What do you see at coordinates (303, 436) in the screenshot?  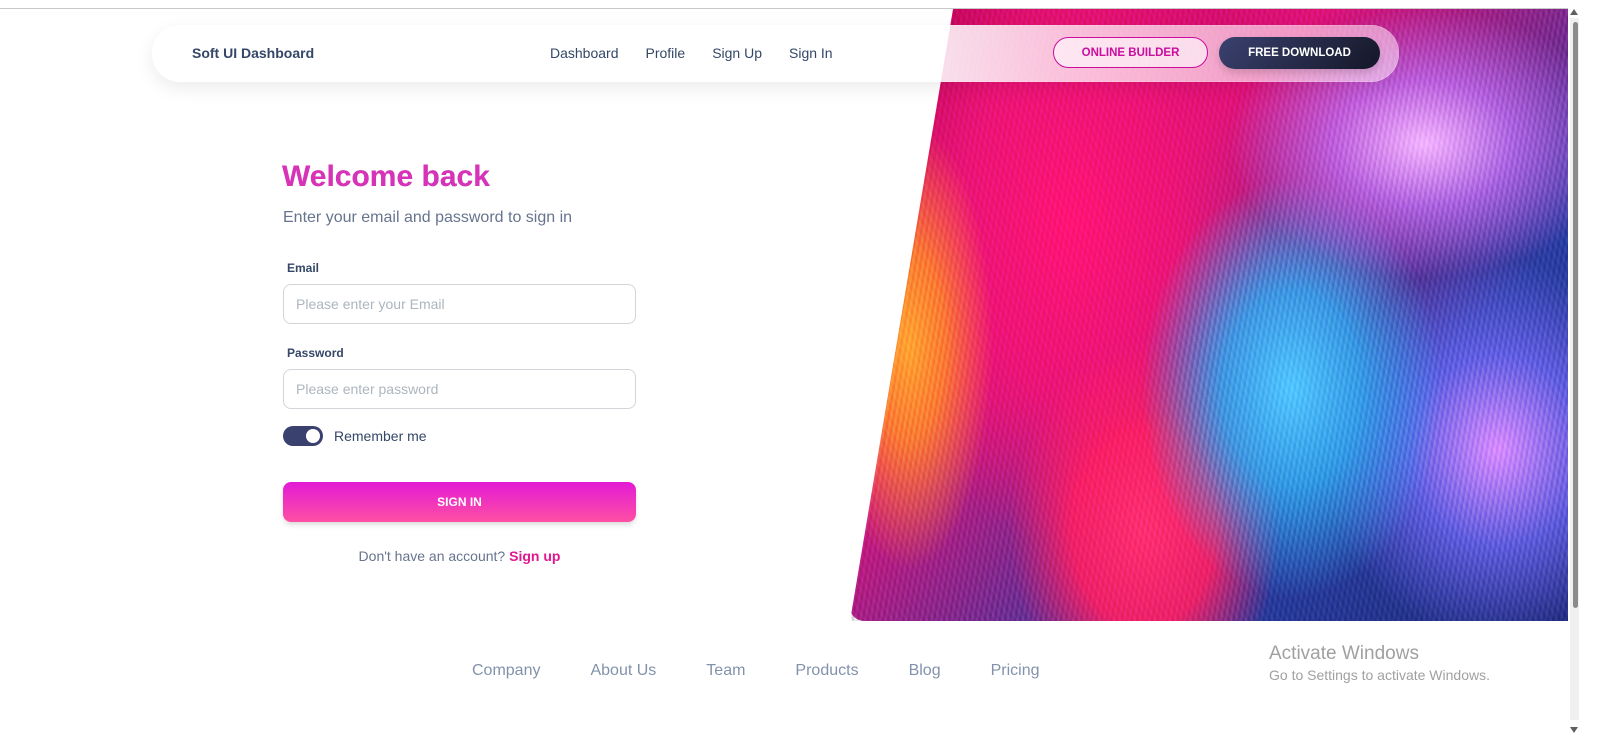 I see `remember-me-toggle` at bounding box center [303, 436].